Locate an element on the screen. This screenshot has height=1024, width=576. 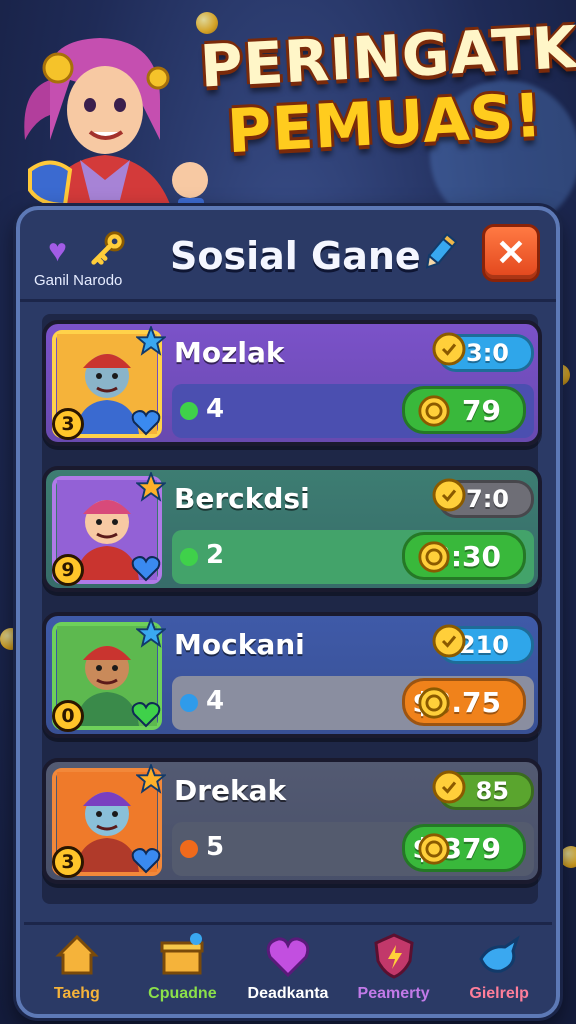
player-count: 2 is located at coordinates (215, 555).